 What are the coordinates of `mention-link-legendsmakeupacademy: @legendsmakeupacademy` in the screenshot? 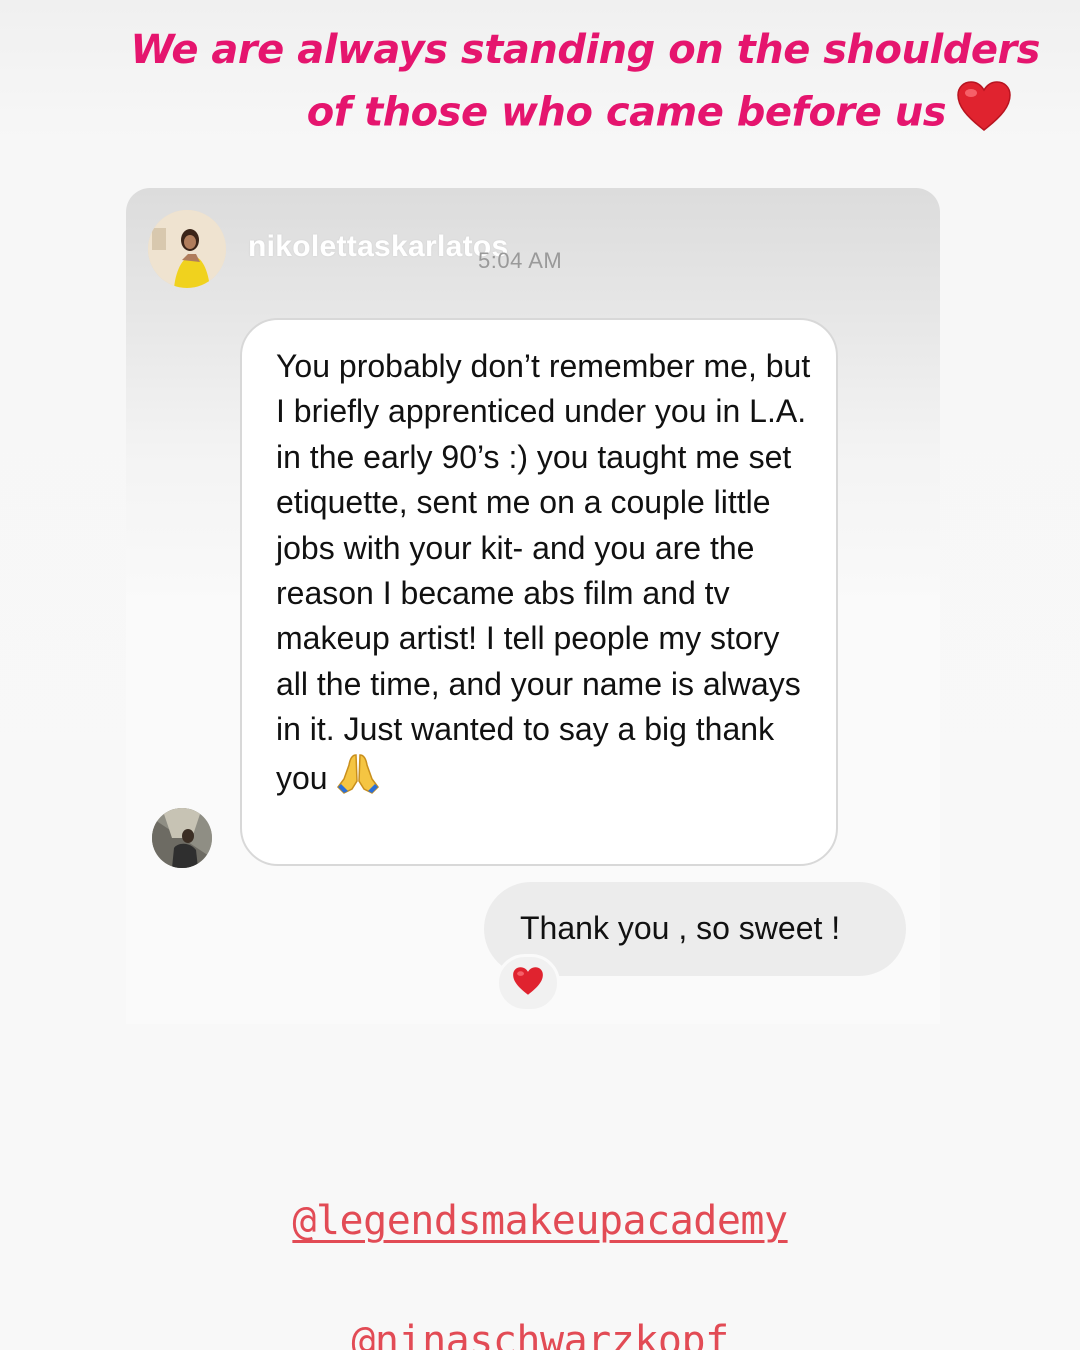 It's located at (540, 1221).